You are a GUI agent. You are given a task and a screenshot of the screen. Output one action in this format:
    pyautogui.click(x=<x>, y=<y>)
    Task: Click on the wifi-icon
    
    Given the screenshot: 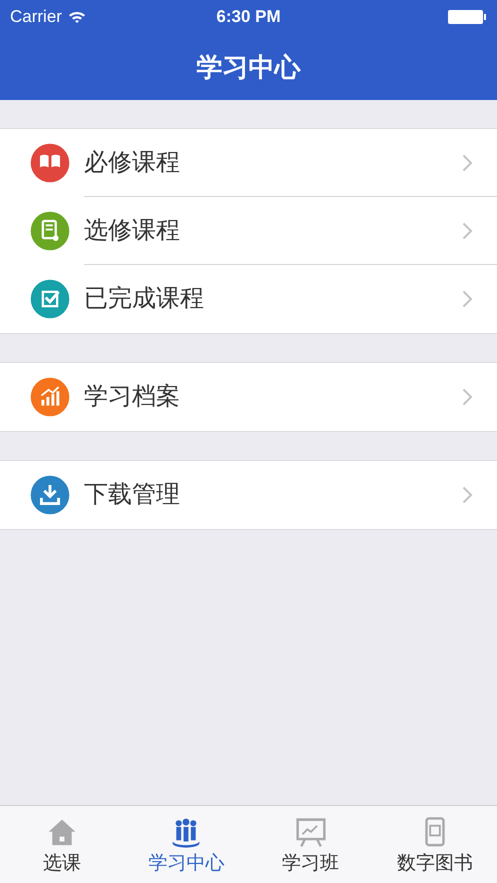 What is the action you would take?
    pyautogui.click(x=77, y=17)
    